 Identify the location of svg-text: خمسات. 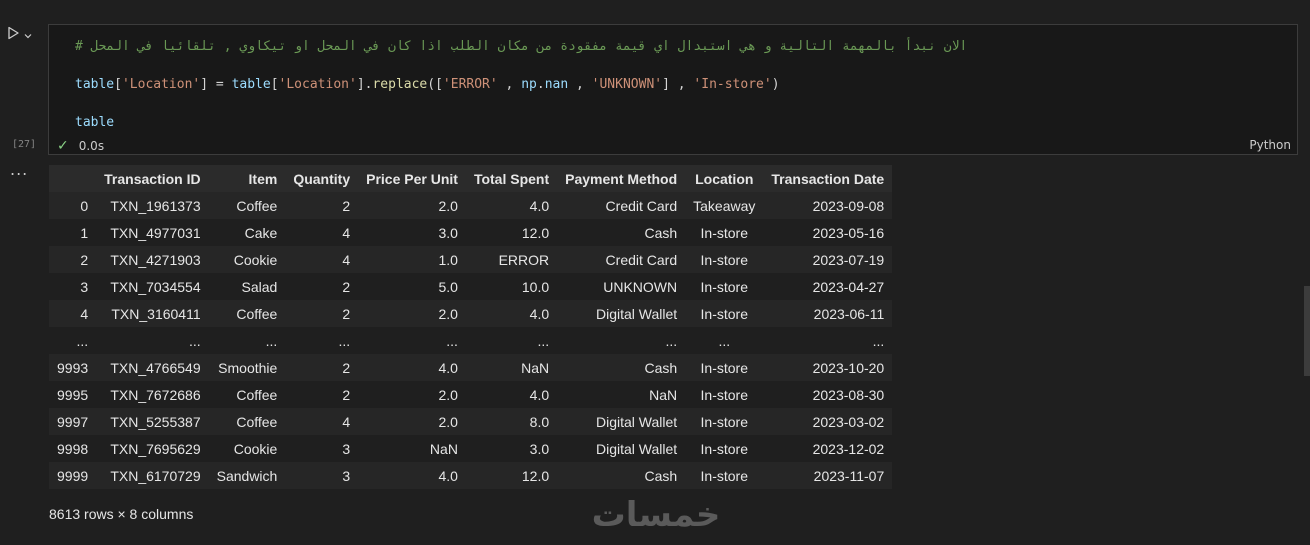
(656, 515).